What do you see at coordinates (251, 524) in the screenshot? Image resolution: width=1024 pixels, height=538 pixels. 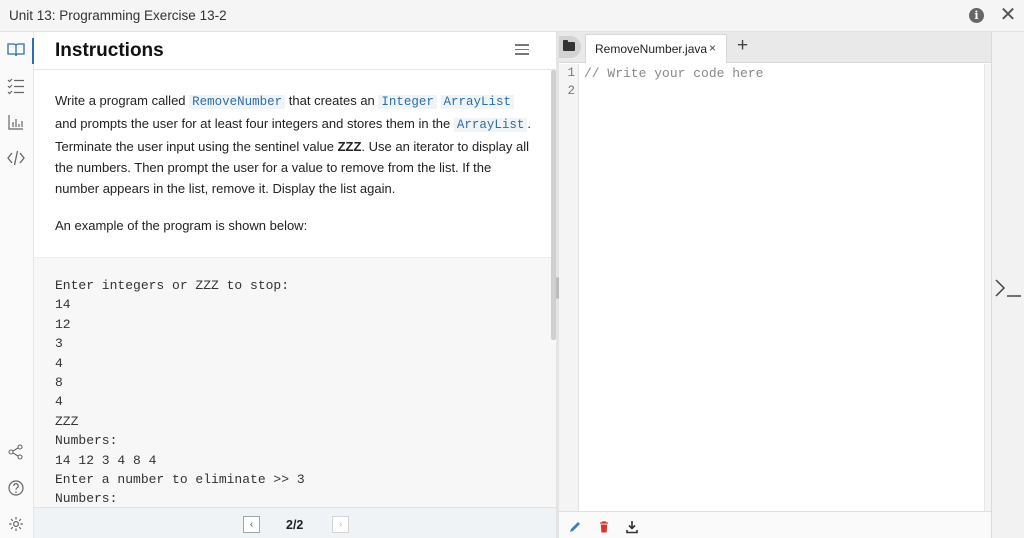 I see `prev-page-button: ‹` at bounding box center [251, 524].